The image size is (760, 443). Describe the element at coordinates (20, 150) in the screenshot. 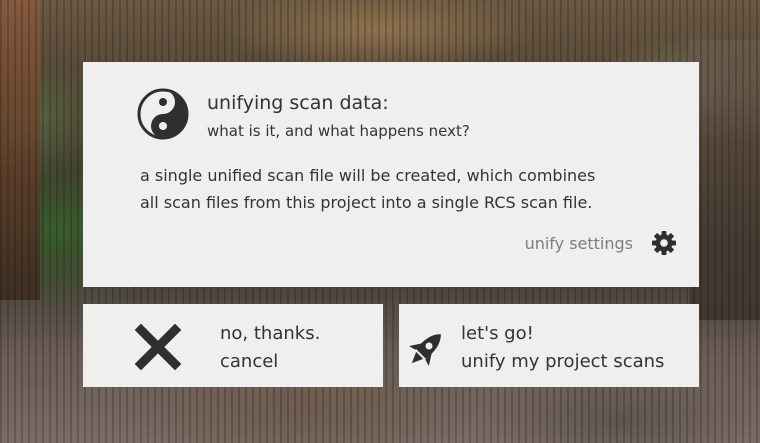

I see `background-wall-left` at that location.